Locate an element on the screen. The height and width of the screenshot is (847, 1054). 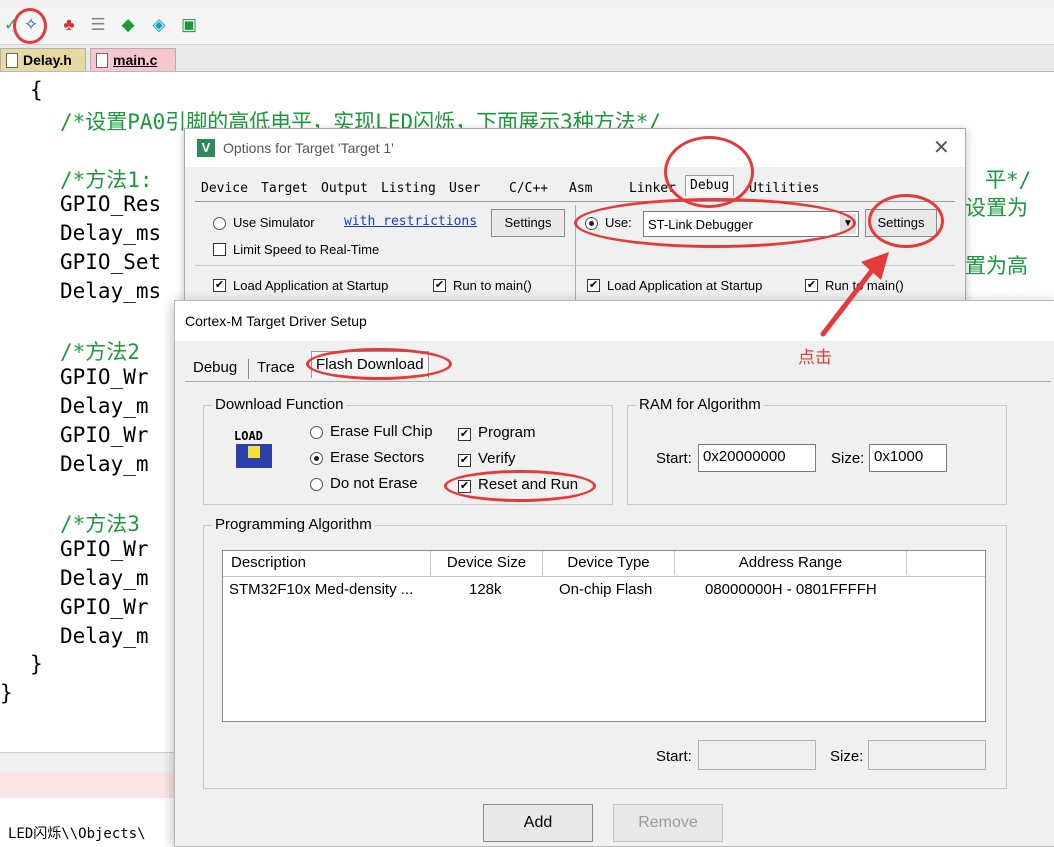
ram-size-input: 0x1000 is located at coordinates (908, 458).